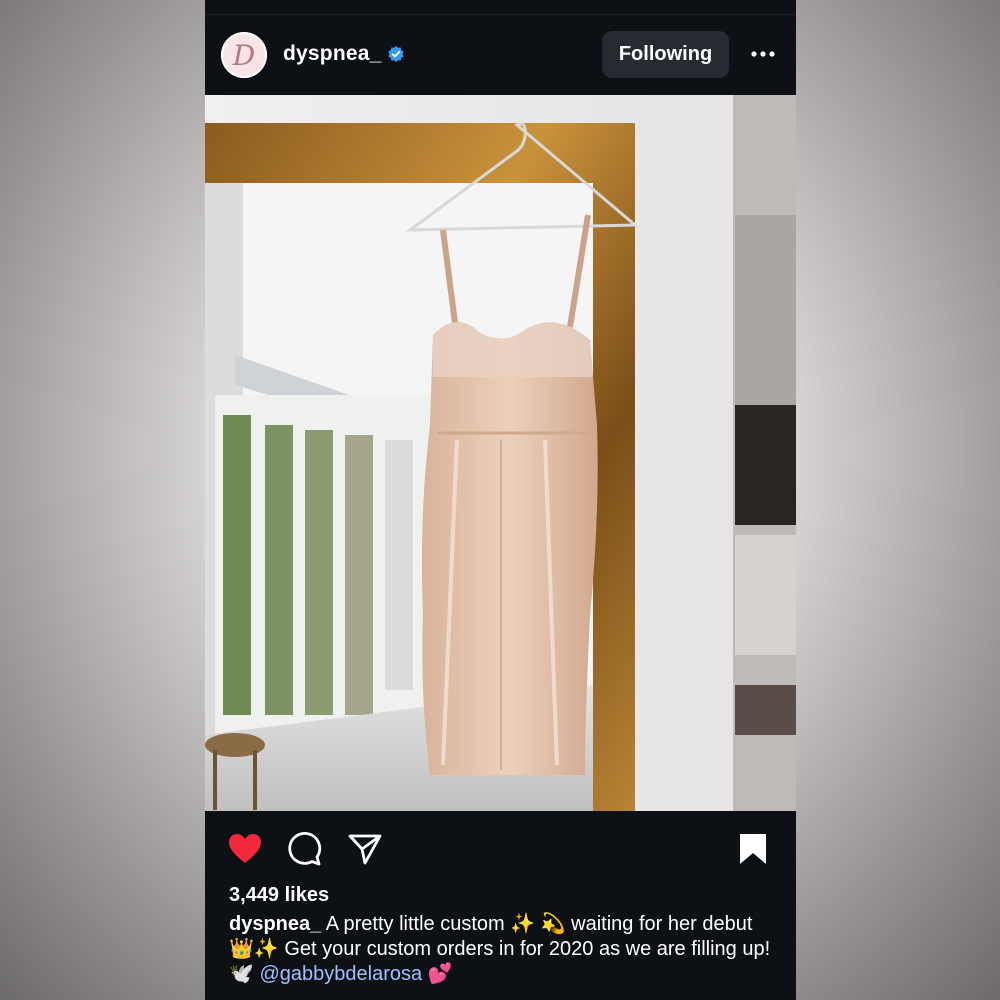 This screenshot has height=1000, width=1000. I want to click on verified-badge-icon, so click(396, 54).